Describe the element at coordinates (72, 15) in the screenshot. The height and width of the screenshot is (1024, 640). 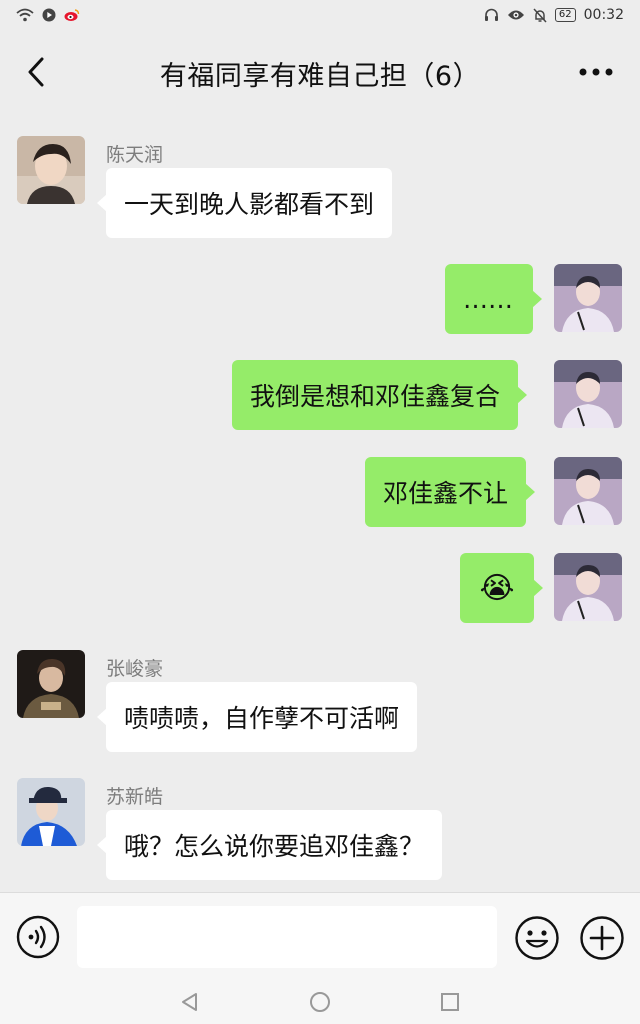
I see `weibo-icon` at that location.